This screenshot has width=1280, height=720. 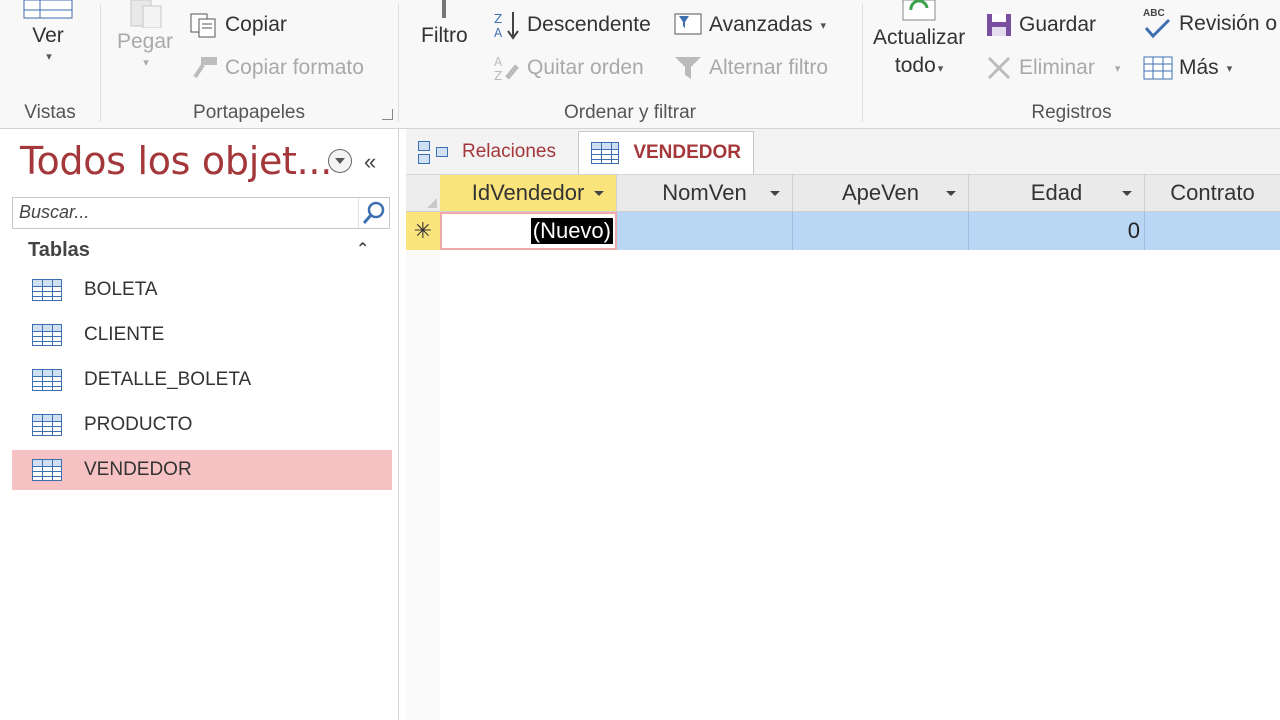 I want to click on quitar-orden-button: AZ Quitar orden, so click(x=568, y=68).